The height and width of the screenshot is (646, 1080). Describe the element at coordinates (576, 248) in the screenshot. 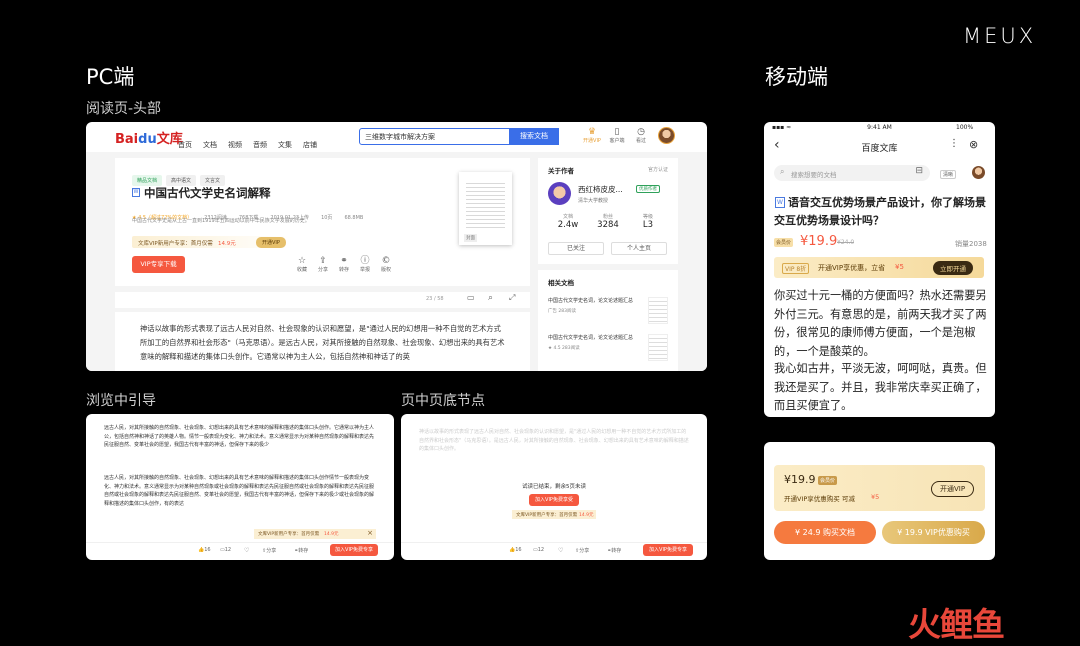

I see `follow-button: 已关注` at that location.